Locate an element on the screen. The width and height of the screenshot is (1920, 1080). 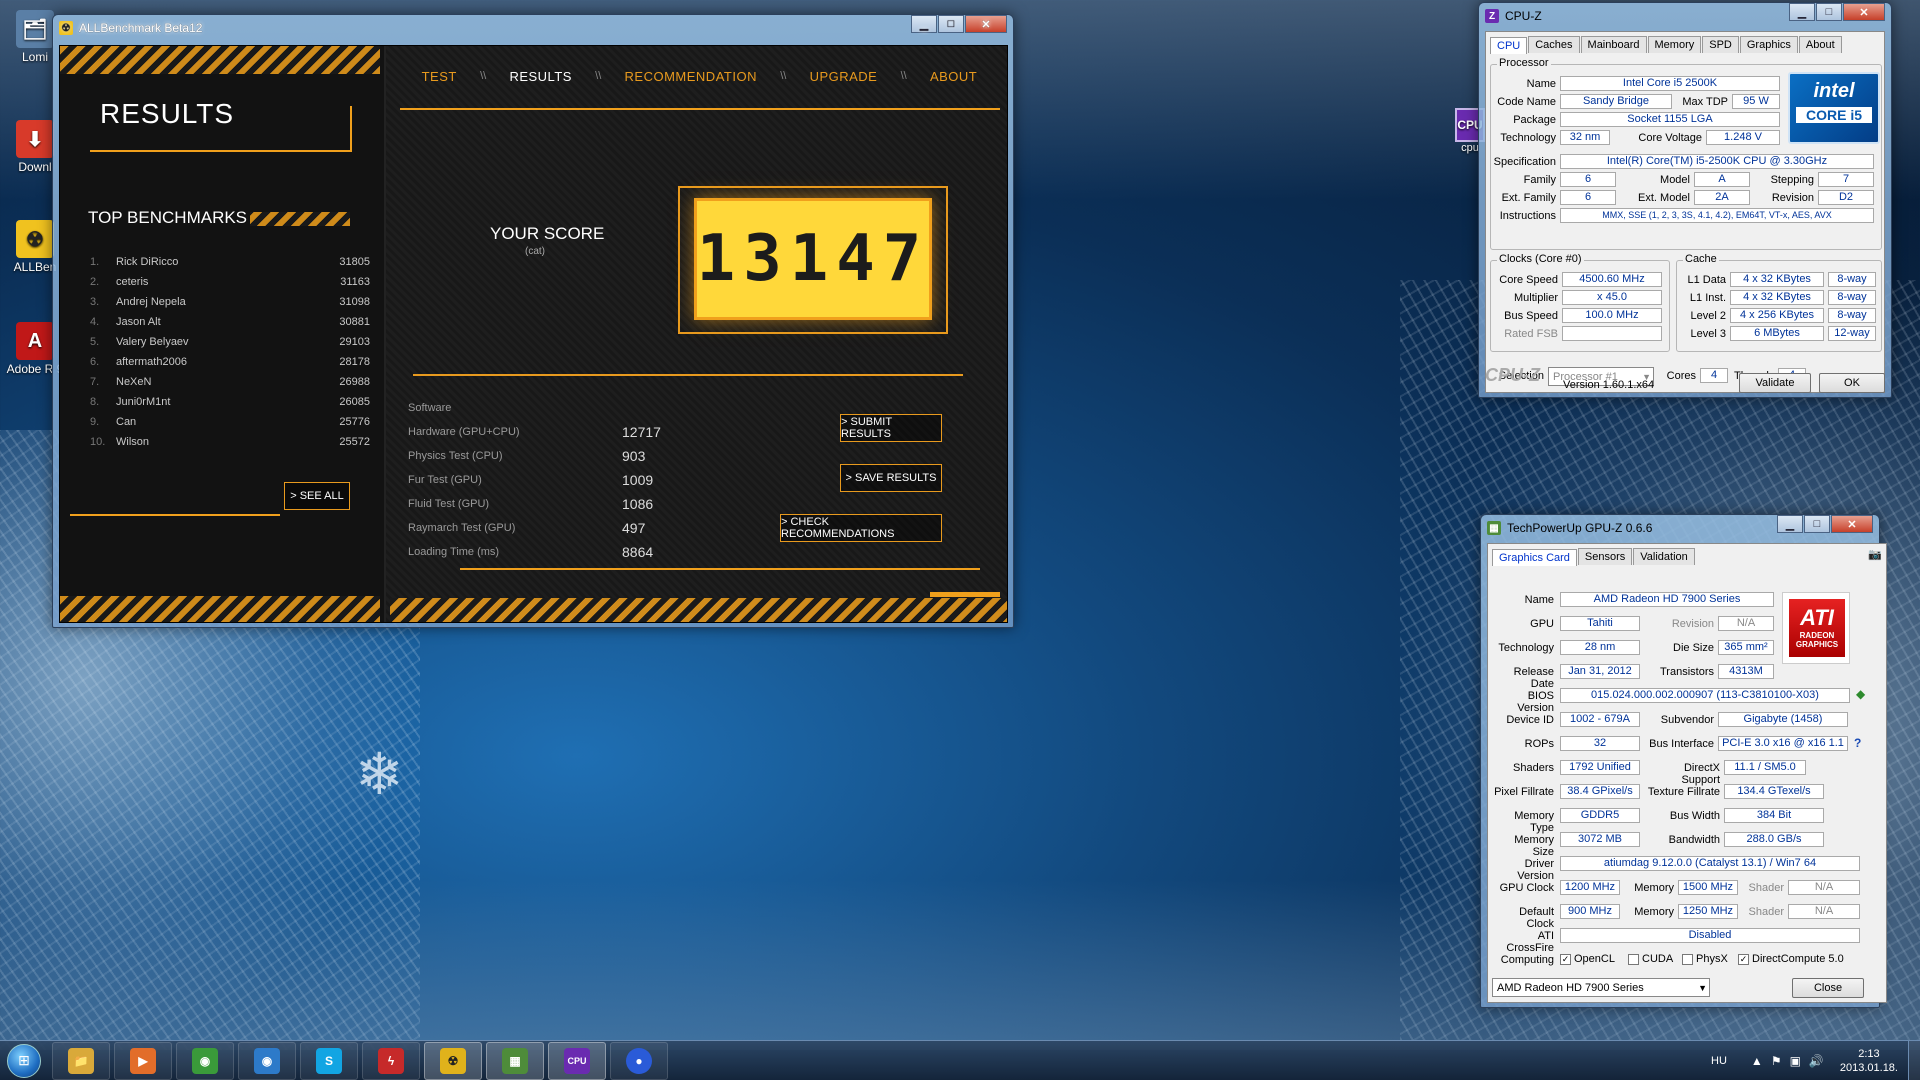
taskbar-app-media: ▶ is located at coordinates (143, 1060).